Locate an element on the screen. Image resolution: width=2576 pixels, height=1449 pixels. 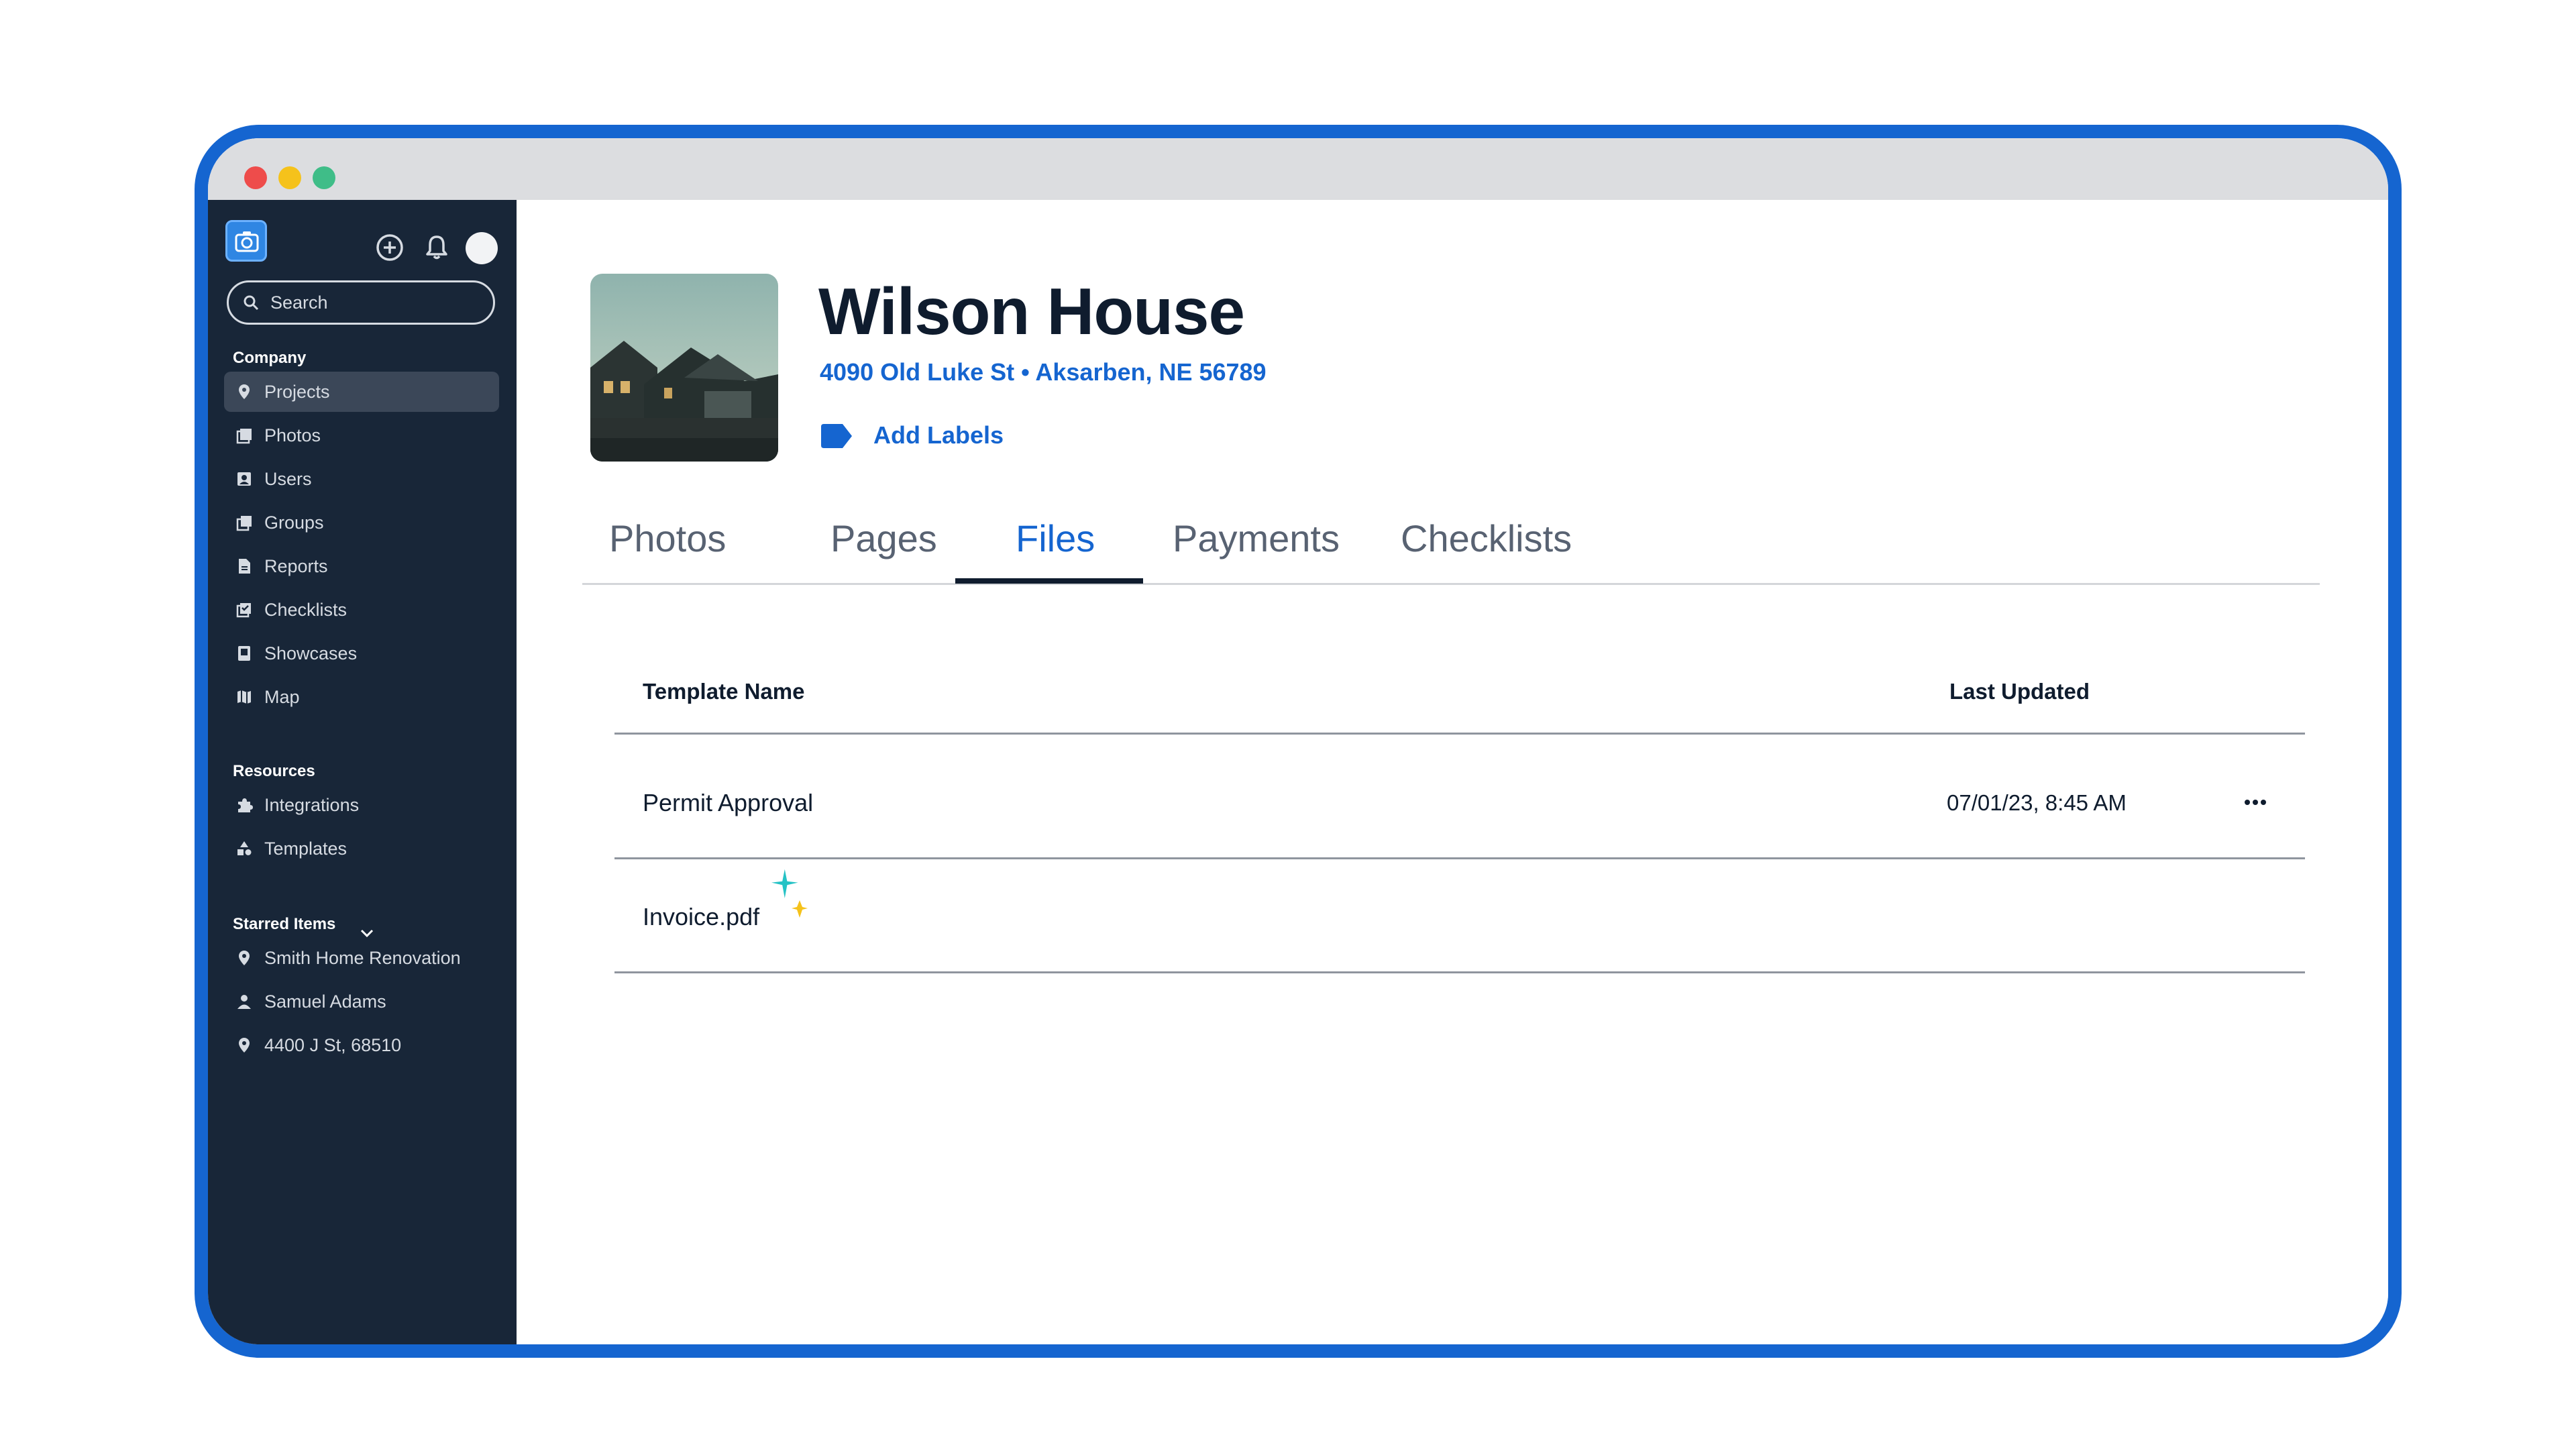
project-thumbnail is located at coordinates (684, 368).